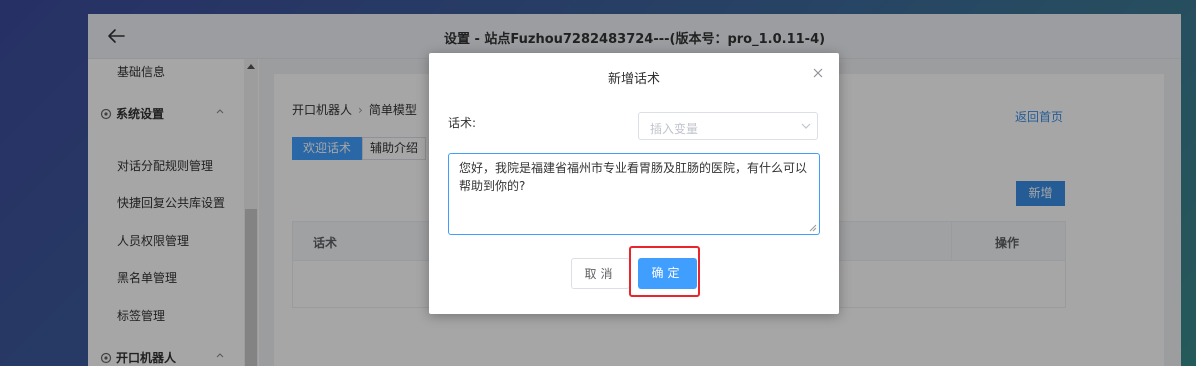 Image resolution: width=1196 pixels, height=366 pixels. What do you see at coordinates (634, 194) in the screenshot?
I see `script-textarea: 您好，我院是福建省福州市专业看胃肠及肛肠的医院，有什么可以帮助到你的?` at bounding box center [634, 194].